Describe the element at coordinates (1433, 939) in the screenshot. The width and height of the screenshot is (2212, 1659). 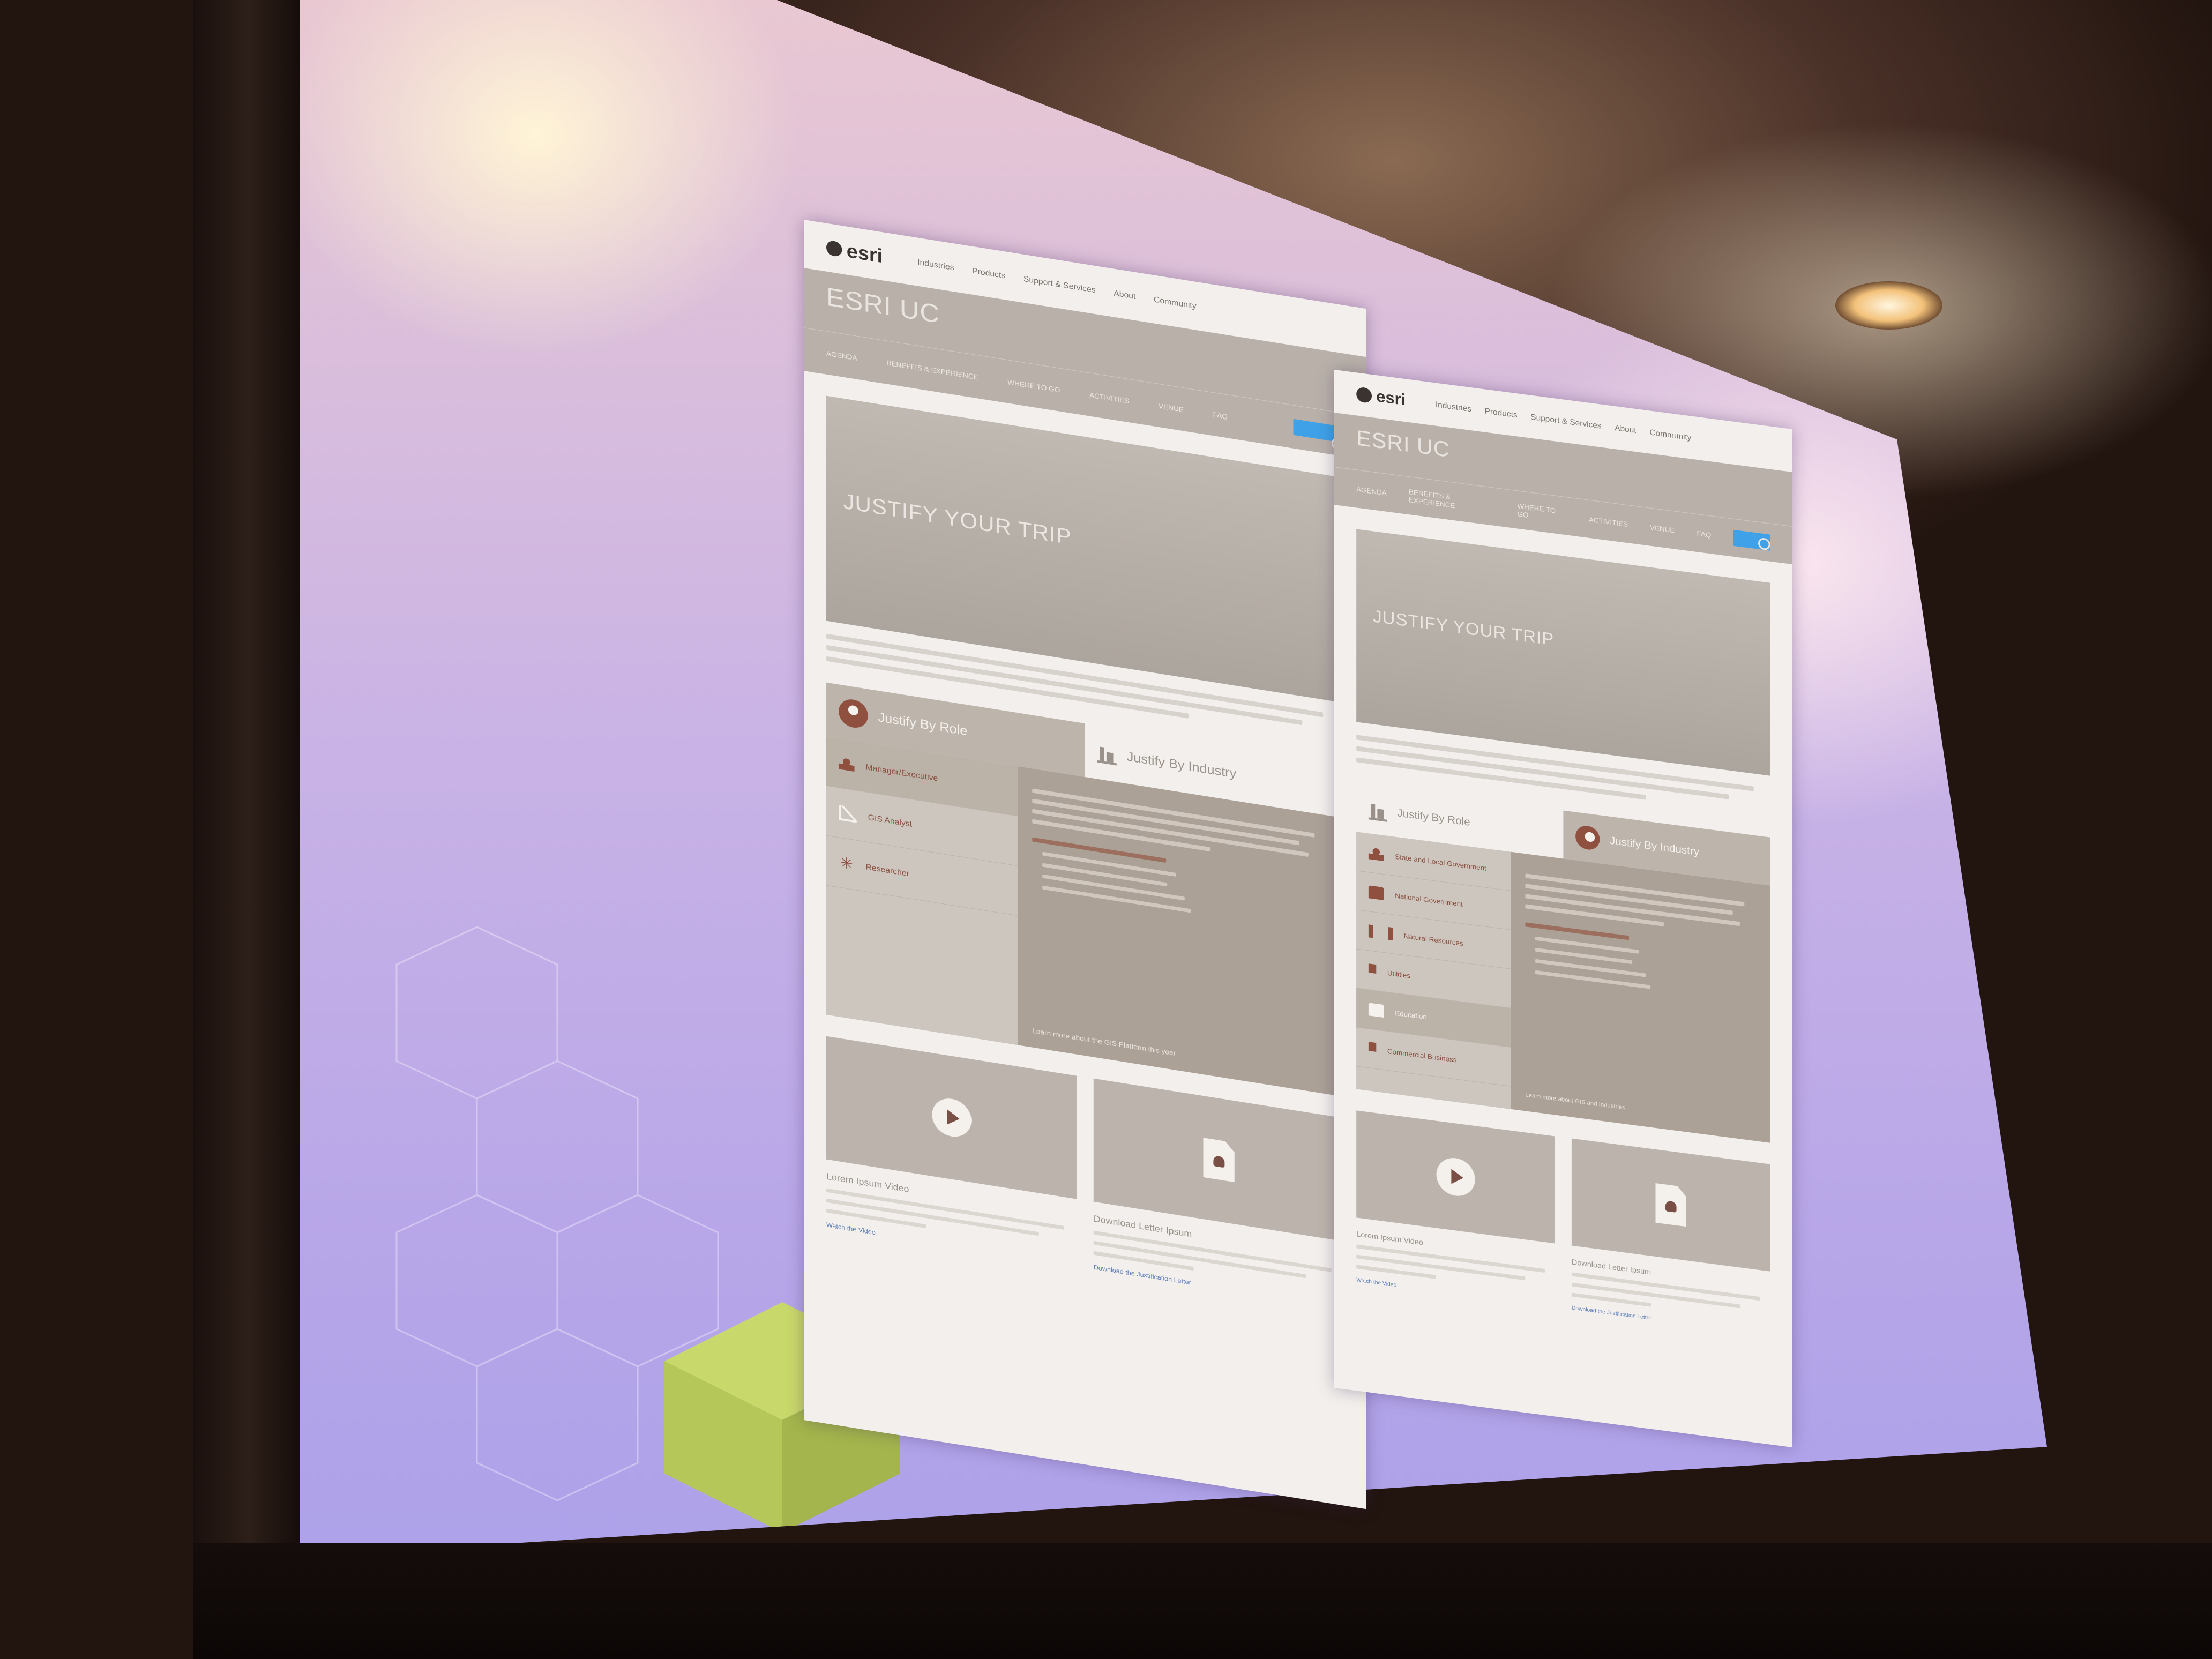
I see `industry-label: Natural Resources` at that location.